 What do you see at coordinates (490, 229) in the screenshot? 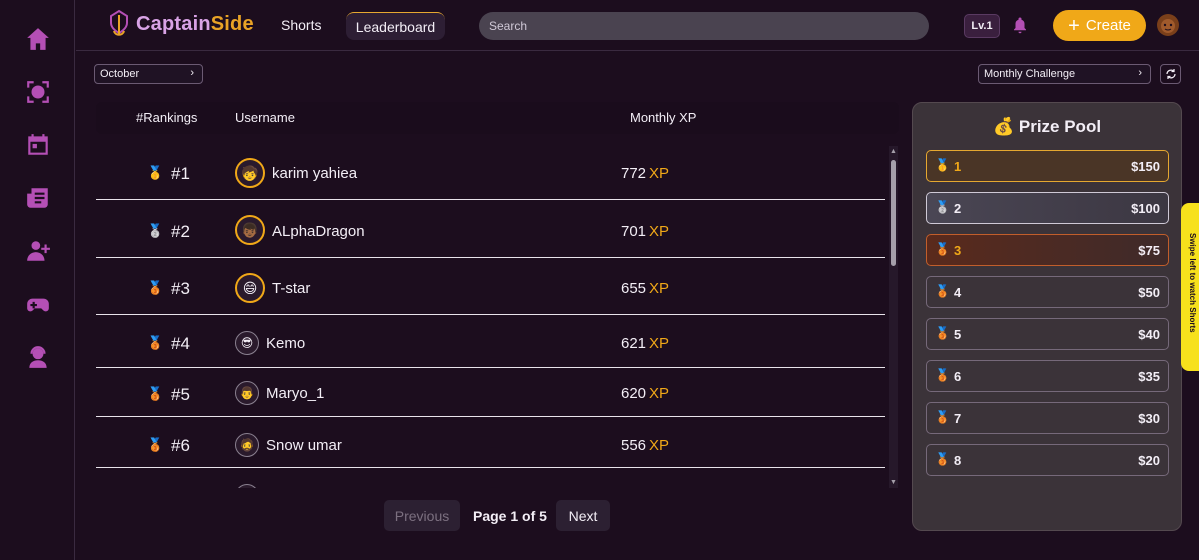
I see `table-row: 🥈 #2 👦🏾 ALphaDragon 701 XP` at bounding box center [490, 229].